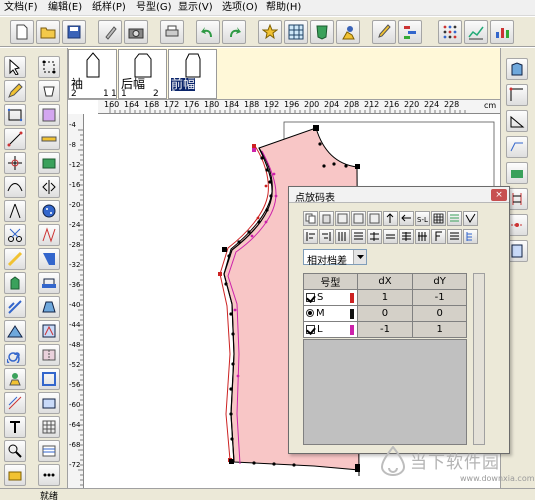 This screenshot has height=500, width=535. What do you see at coordinates (154, 8) in the screenshot?
I see `menu-size: 号型(G)` at bounding box center [154, 8].